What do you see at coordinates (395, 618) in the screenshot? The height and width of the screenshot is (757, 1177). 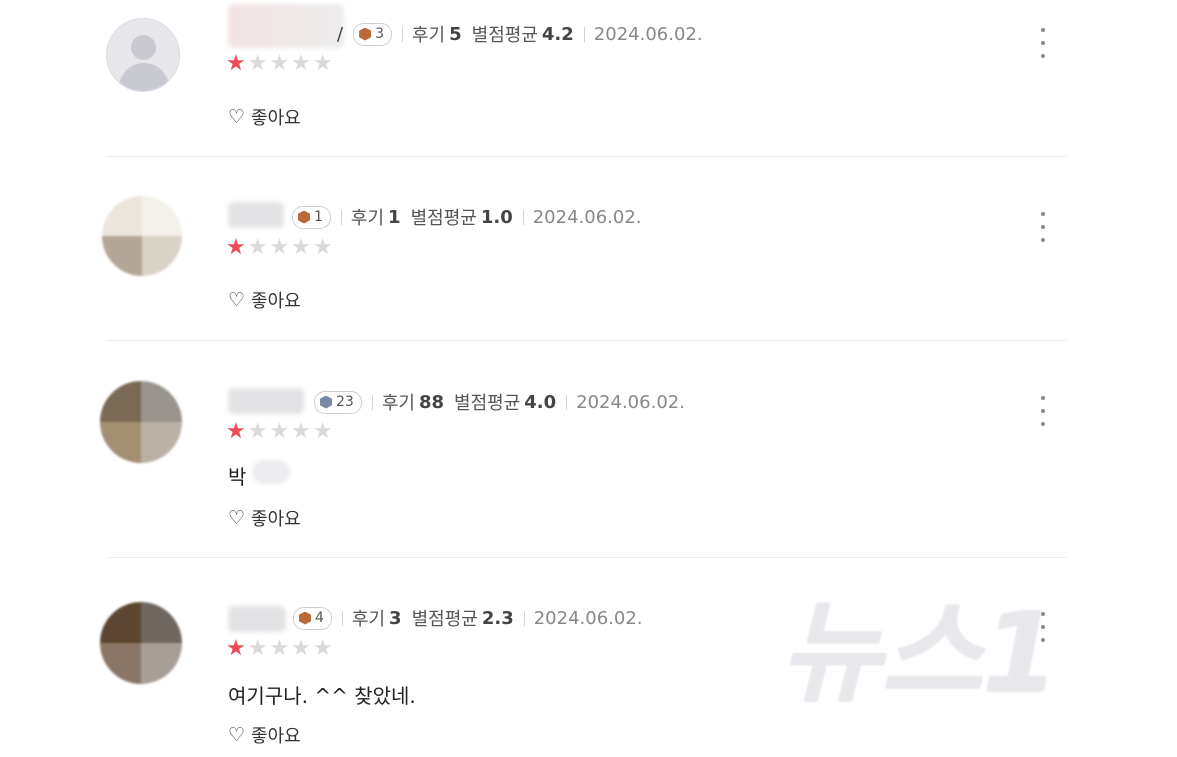 I see `review-count: 3` at bounding box center [395, 618].